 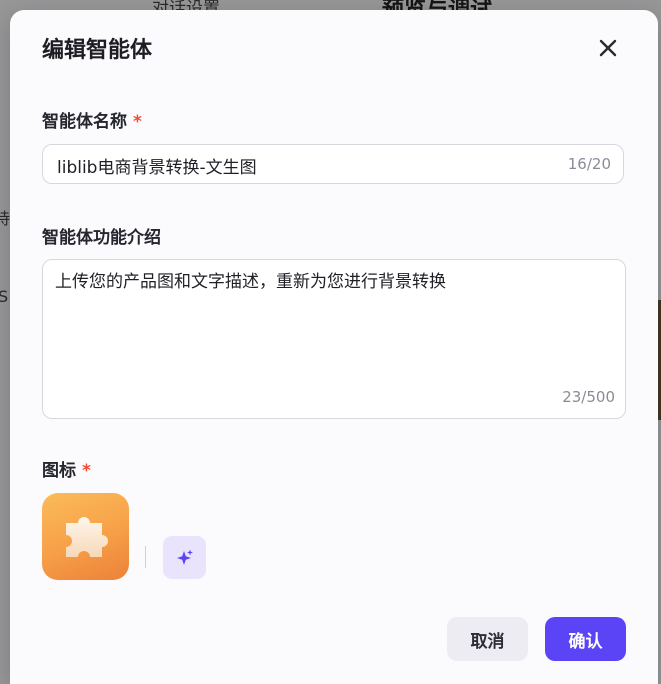 What do you see at coordinates (589, 164) in the screenshot?
I see `name-char-counter: 16/20` at bounding box center [589, 164].